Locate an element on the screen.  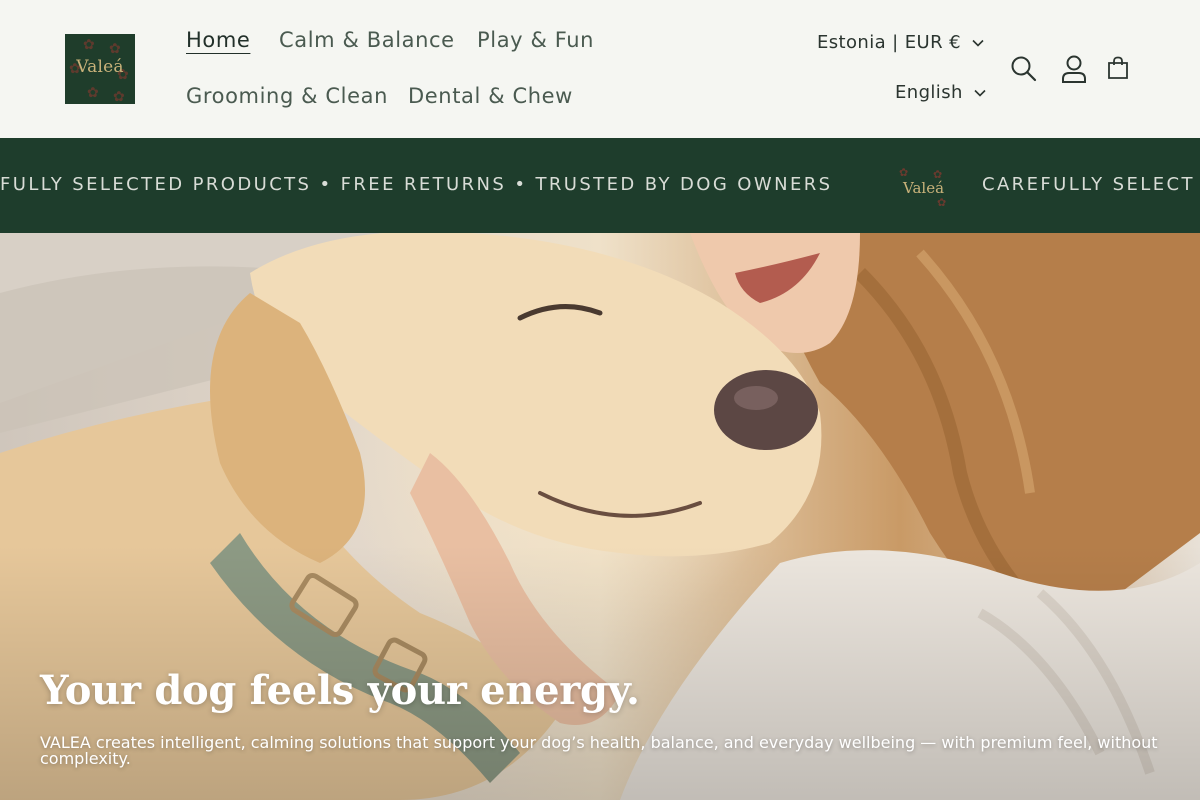
brand-logo: ✿ ✿ ✿ ✿ ✿ ✿ Valeá is located at coordinates (100, 69).